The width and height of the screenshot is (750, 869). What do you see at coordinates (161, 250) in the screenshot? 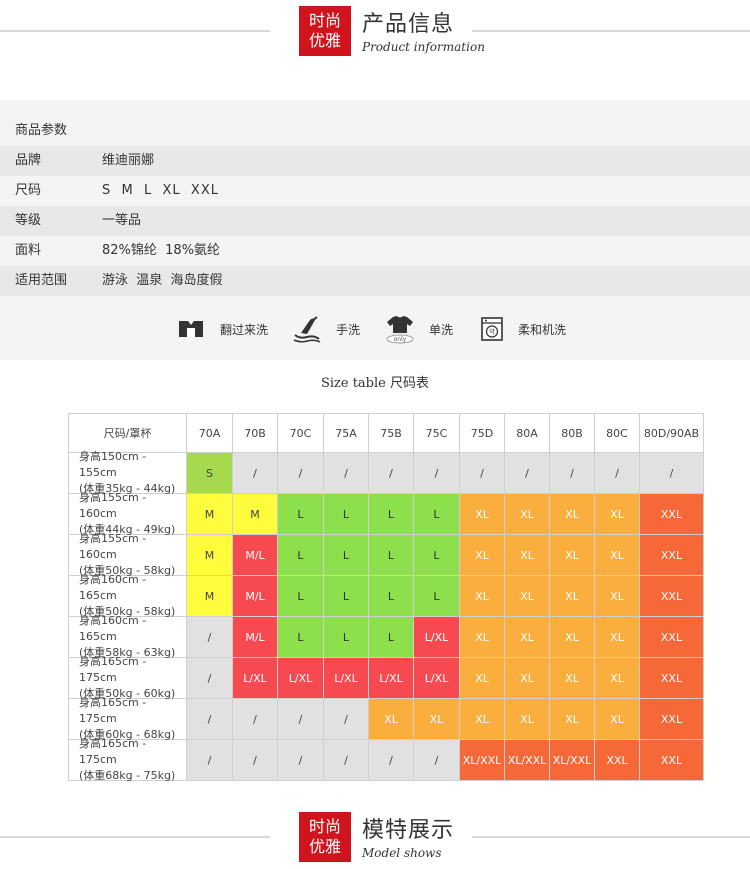
I see `param-value: 82%锦纶 18%氨纶` at bounding box center [161, 250].